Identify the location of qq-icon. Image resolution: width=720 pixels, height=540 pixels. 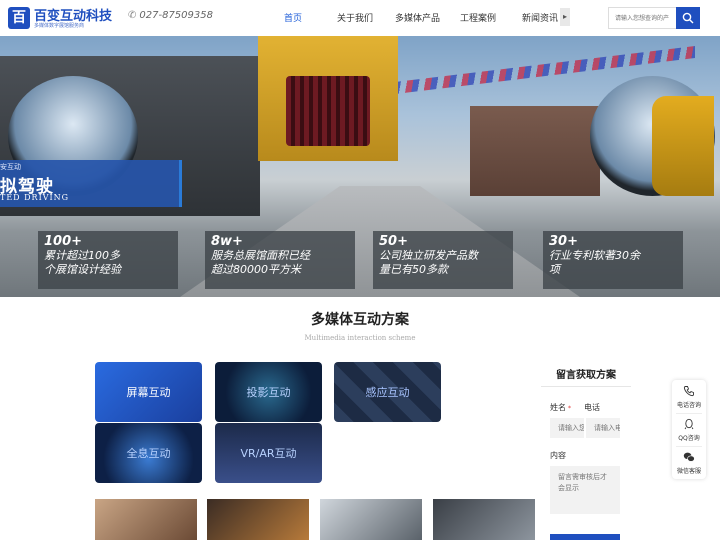
(689, 424).